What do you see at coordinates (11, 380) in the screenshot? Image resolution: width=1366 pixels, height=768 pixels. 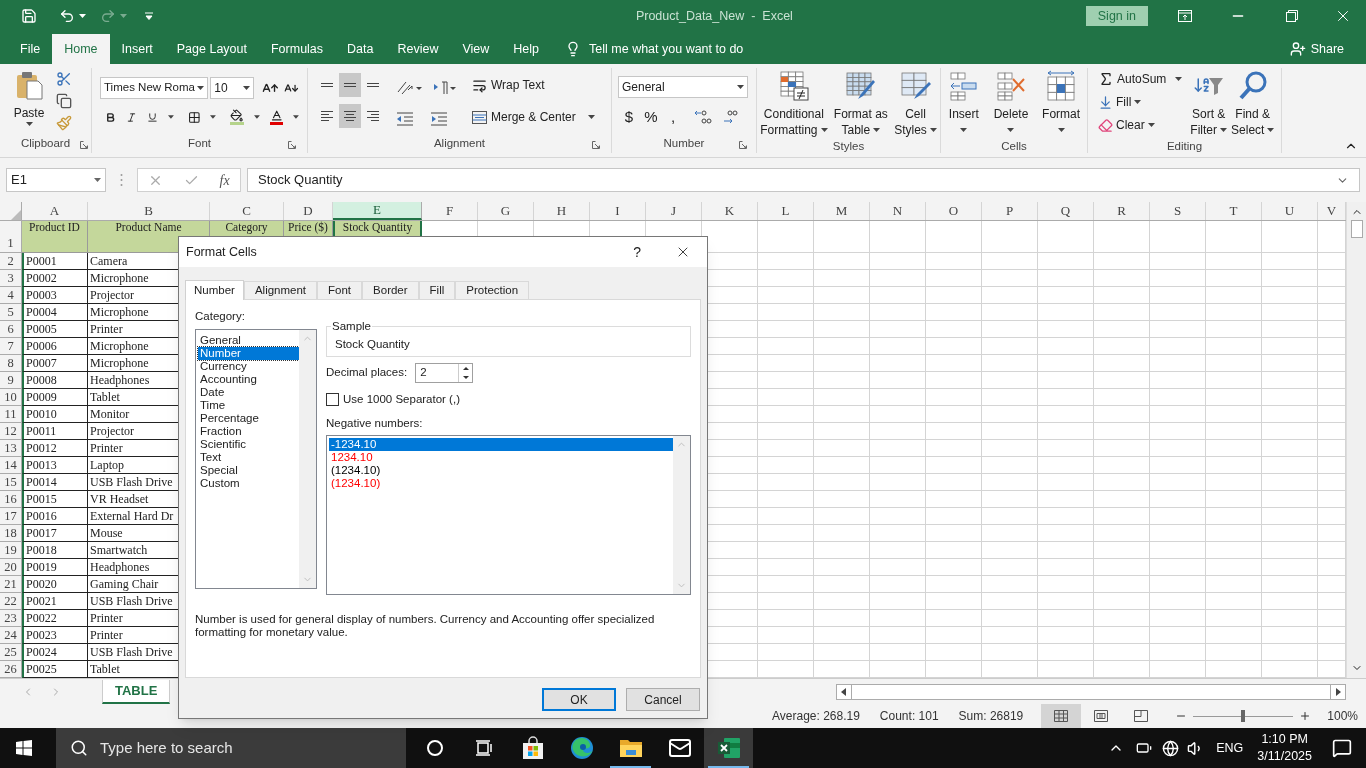 I see `row-header: 9` at bounding box center [11, 380].